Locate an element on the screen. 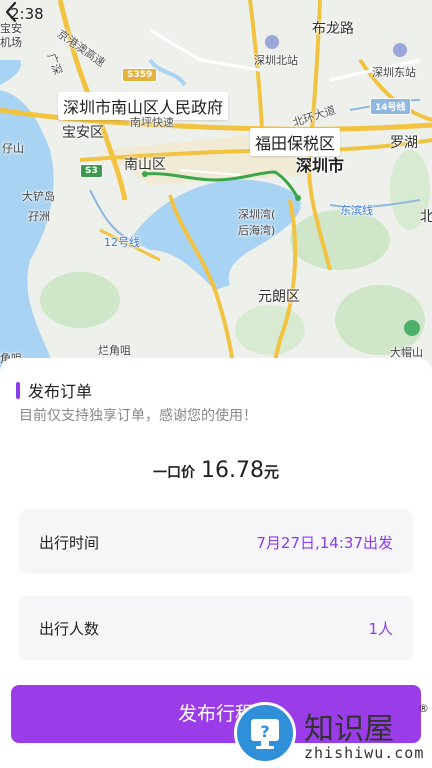 This screenshot has height=768, width=432. monitor-question-icon: ? is located at coordinates (265, 734).